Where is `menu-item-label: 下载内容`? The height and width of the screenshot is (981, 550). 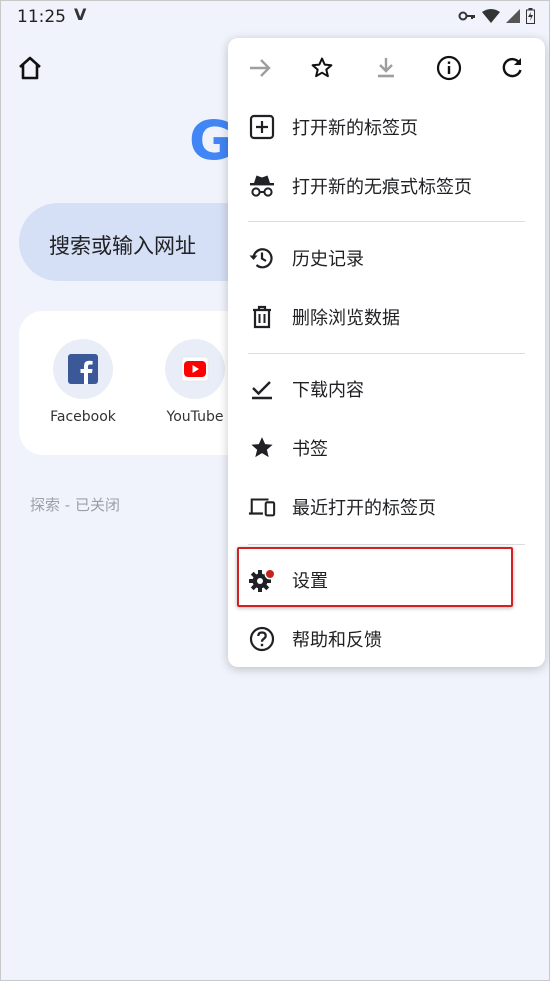
menu-item-label: 下载内容 is located at coordinates (328, 390).